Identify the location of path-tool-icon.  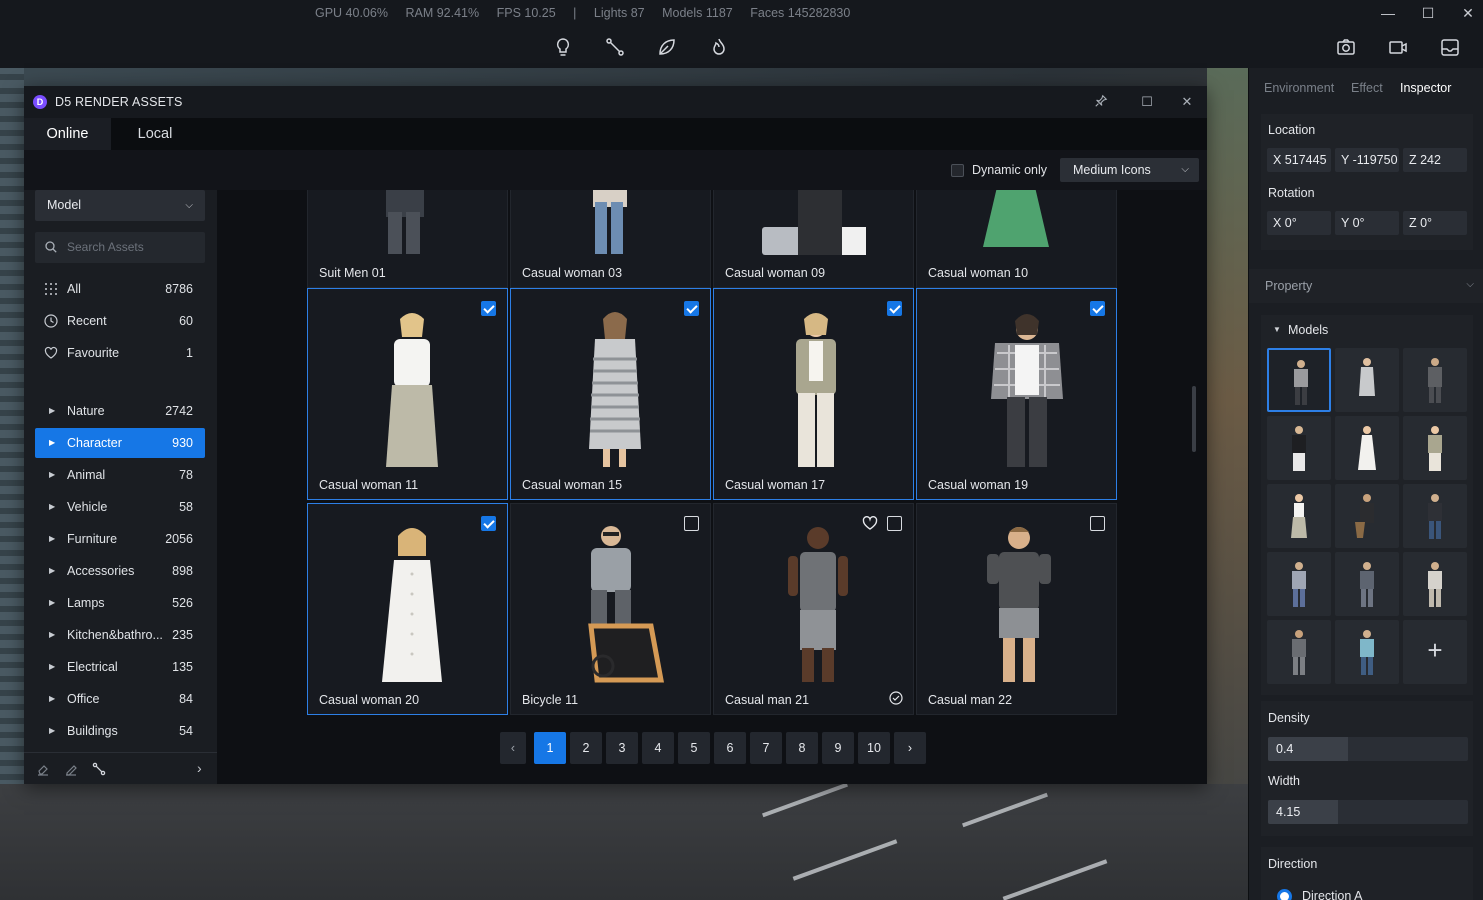
(99, 769).